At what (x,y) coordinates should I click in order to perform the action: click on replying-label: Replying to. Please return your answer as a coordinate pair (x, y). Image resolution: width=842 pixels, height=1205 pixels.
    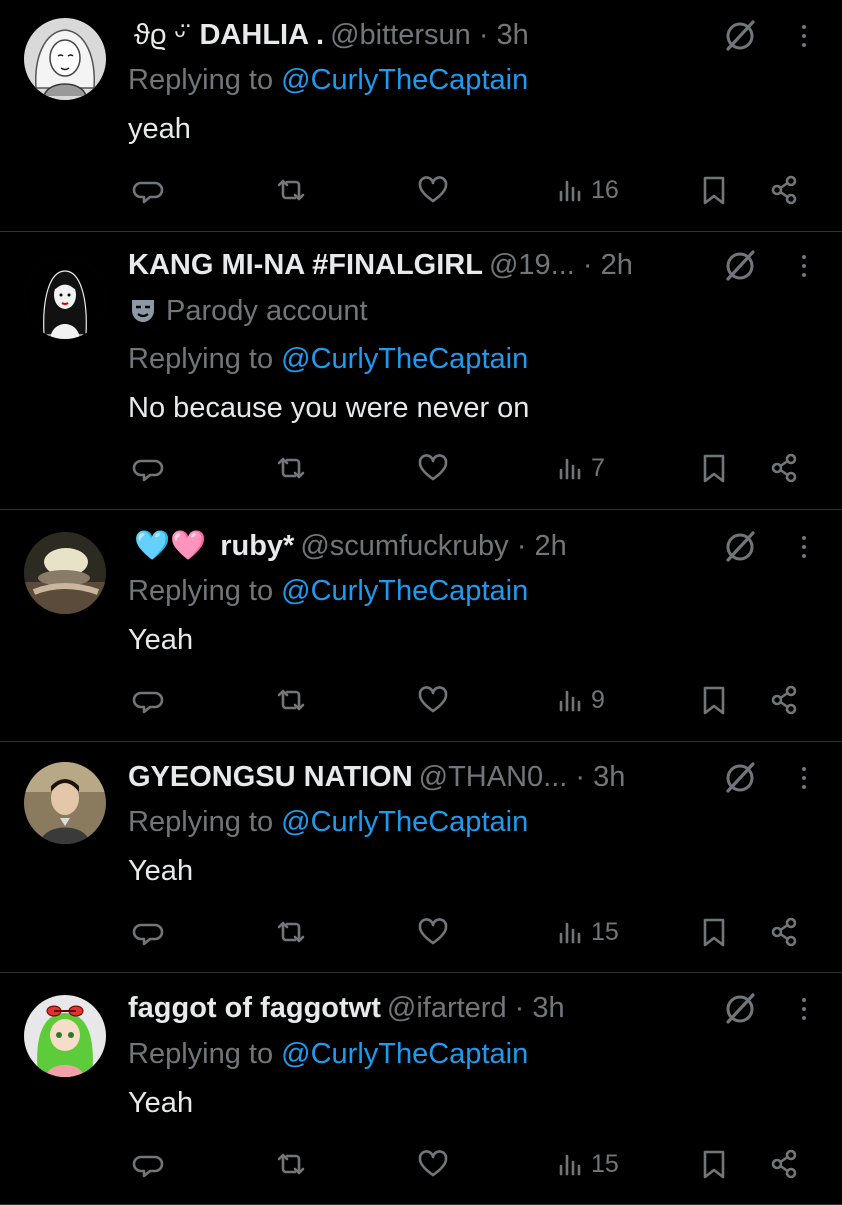
    Looking at the image, I should click on (201, 80).